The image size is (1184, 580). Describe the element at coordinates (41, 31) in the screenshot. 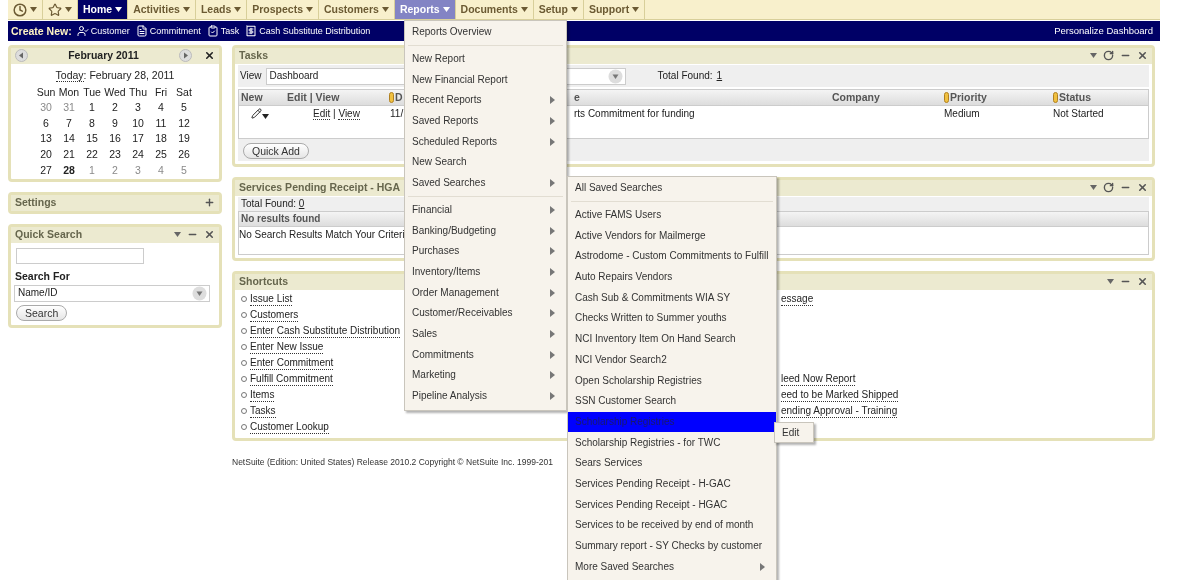

I see `create-new-label: Create New:` at that location.